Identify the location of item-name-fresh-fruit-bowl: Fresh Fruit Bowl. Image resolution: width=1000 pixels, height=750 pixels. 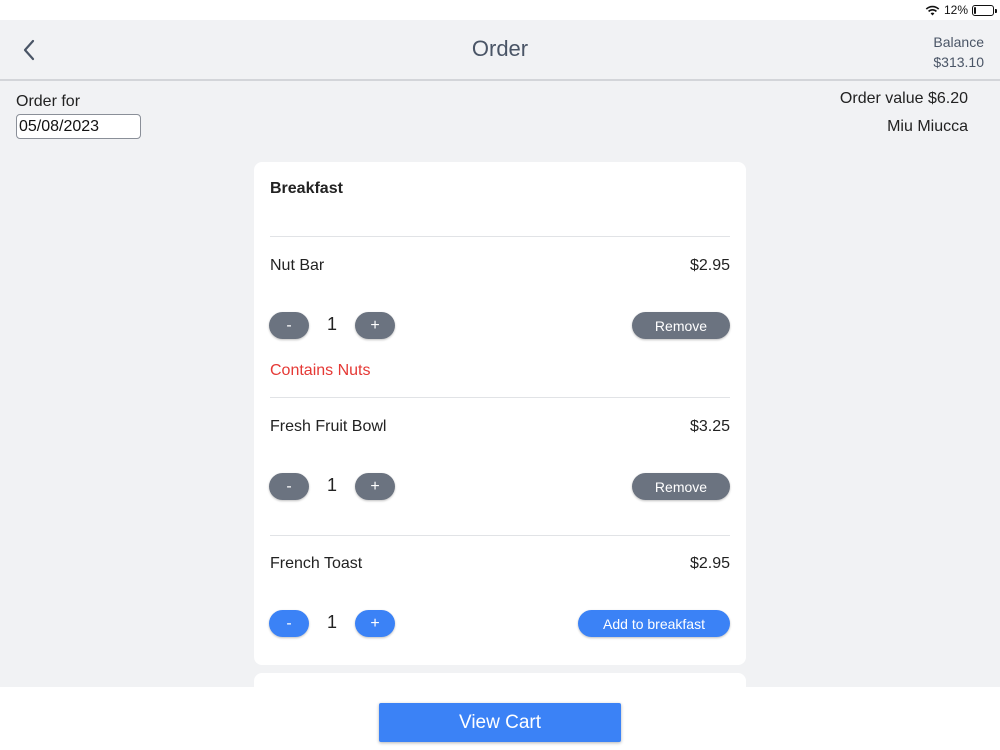
(328, 426).